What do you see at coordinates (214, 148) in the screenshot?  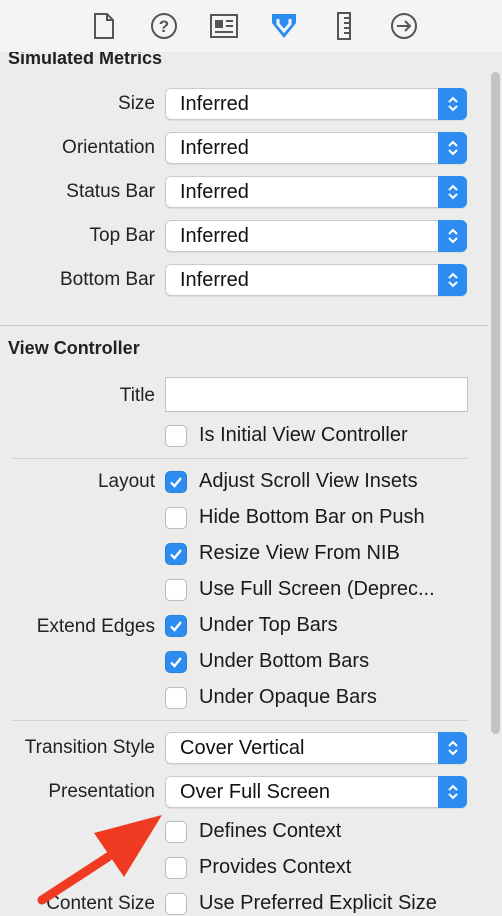 I see `orientation-value: Inferred` at bounding box center [214, 148].